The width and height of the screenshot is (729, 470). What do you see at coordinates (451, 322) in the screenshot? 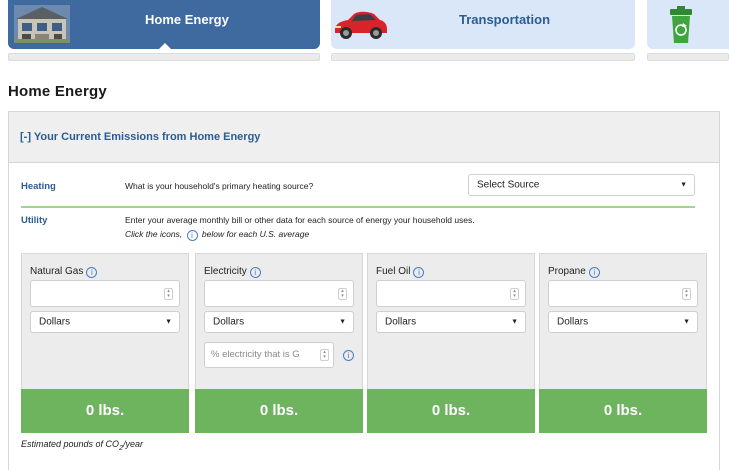
I see `fuel-oil-unit-select: Dollars ▼` at bounding box center [451, 322].